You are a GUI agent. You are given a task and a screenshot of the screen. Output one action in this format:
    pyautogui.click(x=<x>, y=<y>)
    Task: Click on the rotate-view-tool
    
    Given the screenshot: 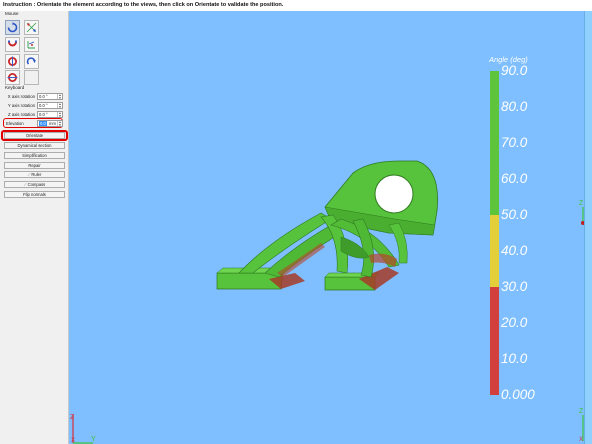 What is the action you would take?
    pyautogui.click(x=12, y=27)
    